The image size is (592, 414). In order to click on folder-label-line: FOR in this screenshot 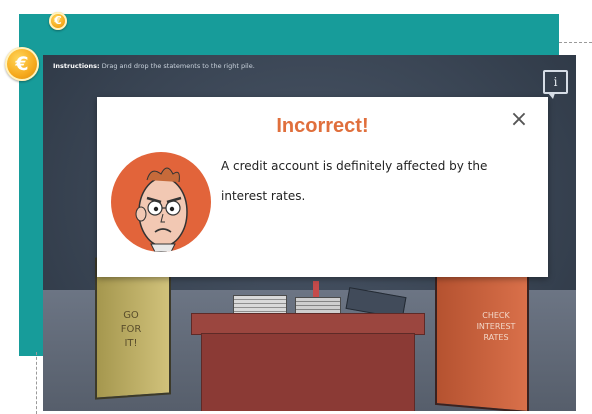, I will do `click(131, 329)`.